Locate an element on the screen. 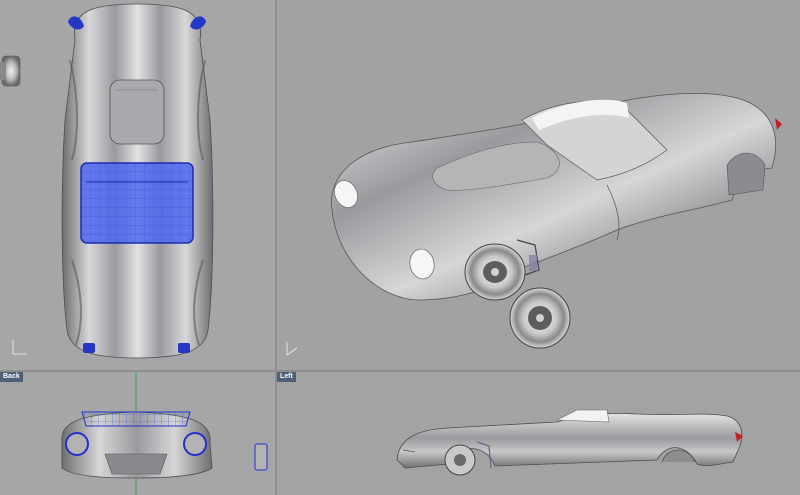 The width and height of the screenshot is (800, 495). spare-wheel is located at coordinates (540, 318).